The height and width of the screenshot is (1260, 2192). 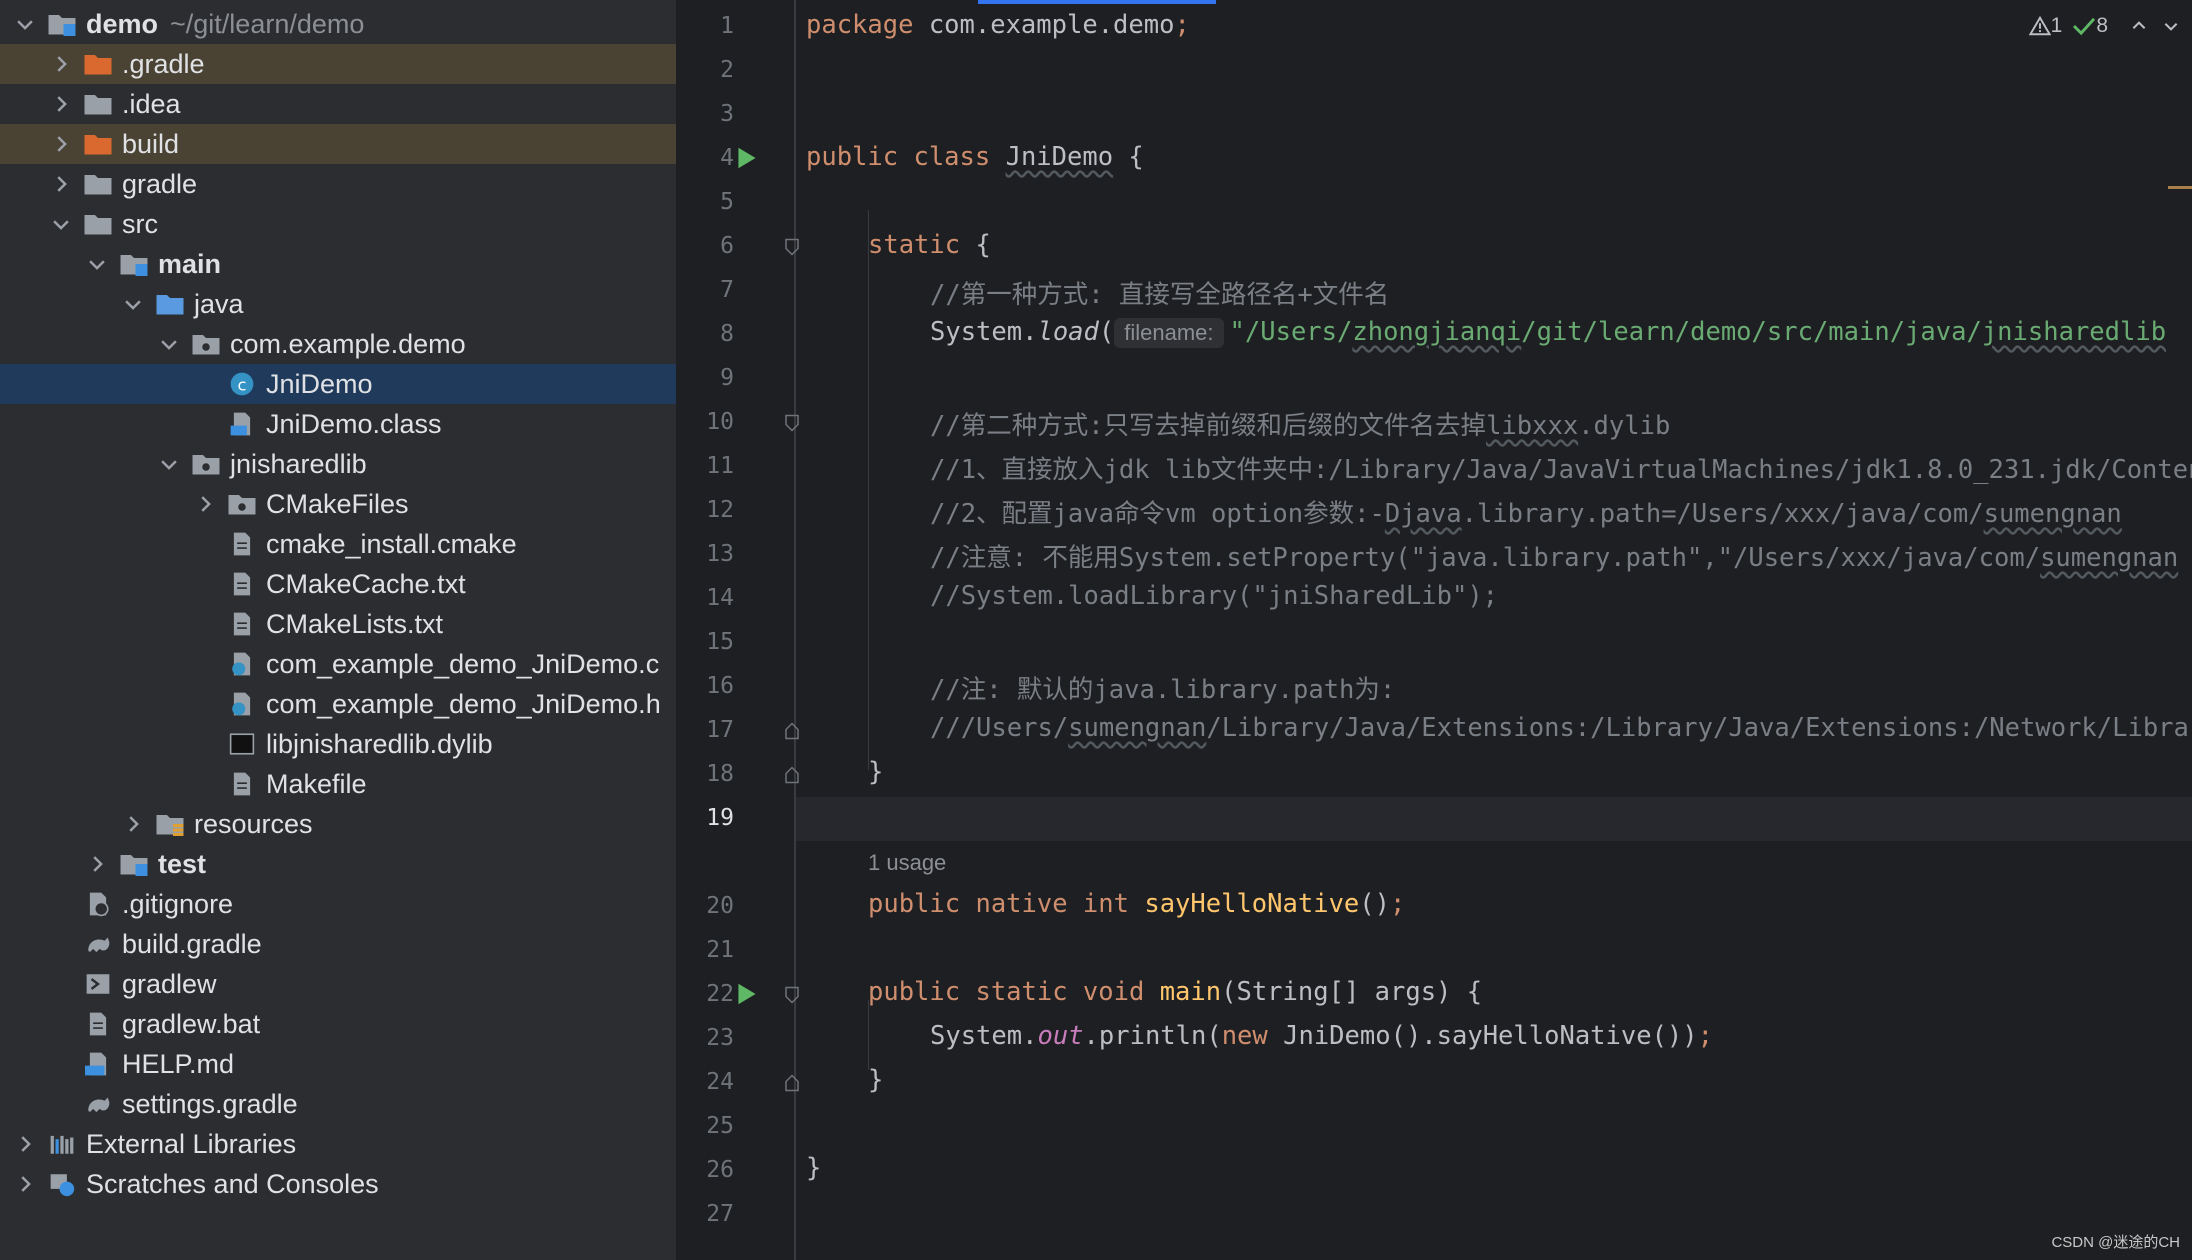 What do you see at coordinates (219, 303) in the screenshot?
I see `tree-label: java` at bounding box center [219, 303].